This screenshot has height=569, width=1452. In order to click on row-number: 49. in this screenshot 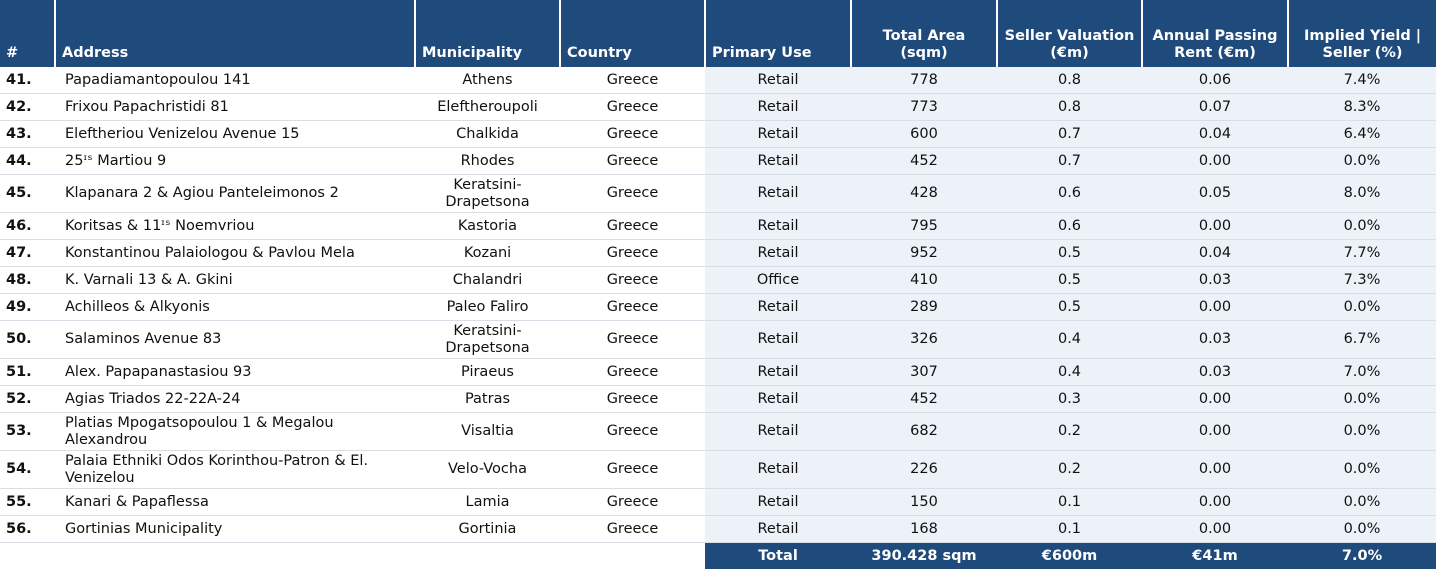, I will do `click(27, 307)`.